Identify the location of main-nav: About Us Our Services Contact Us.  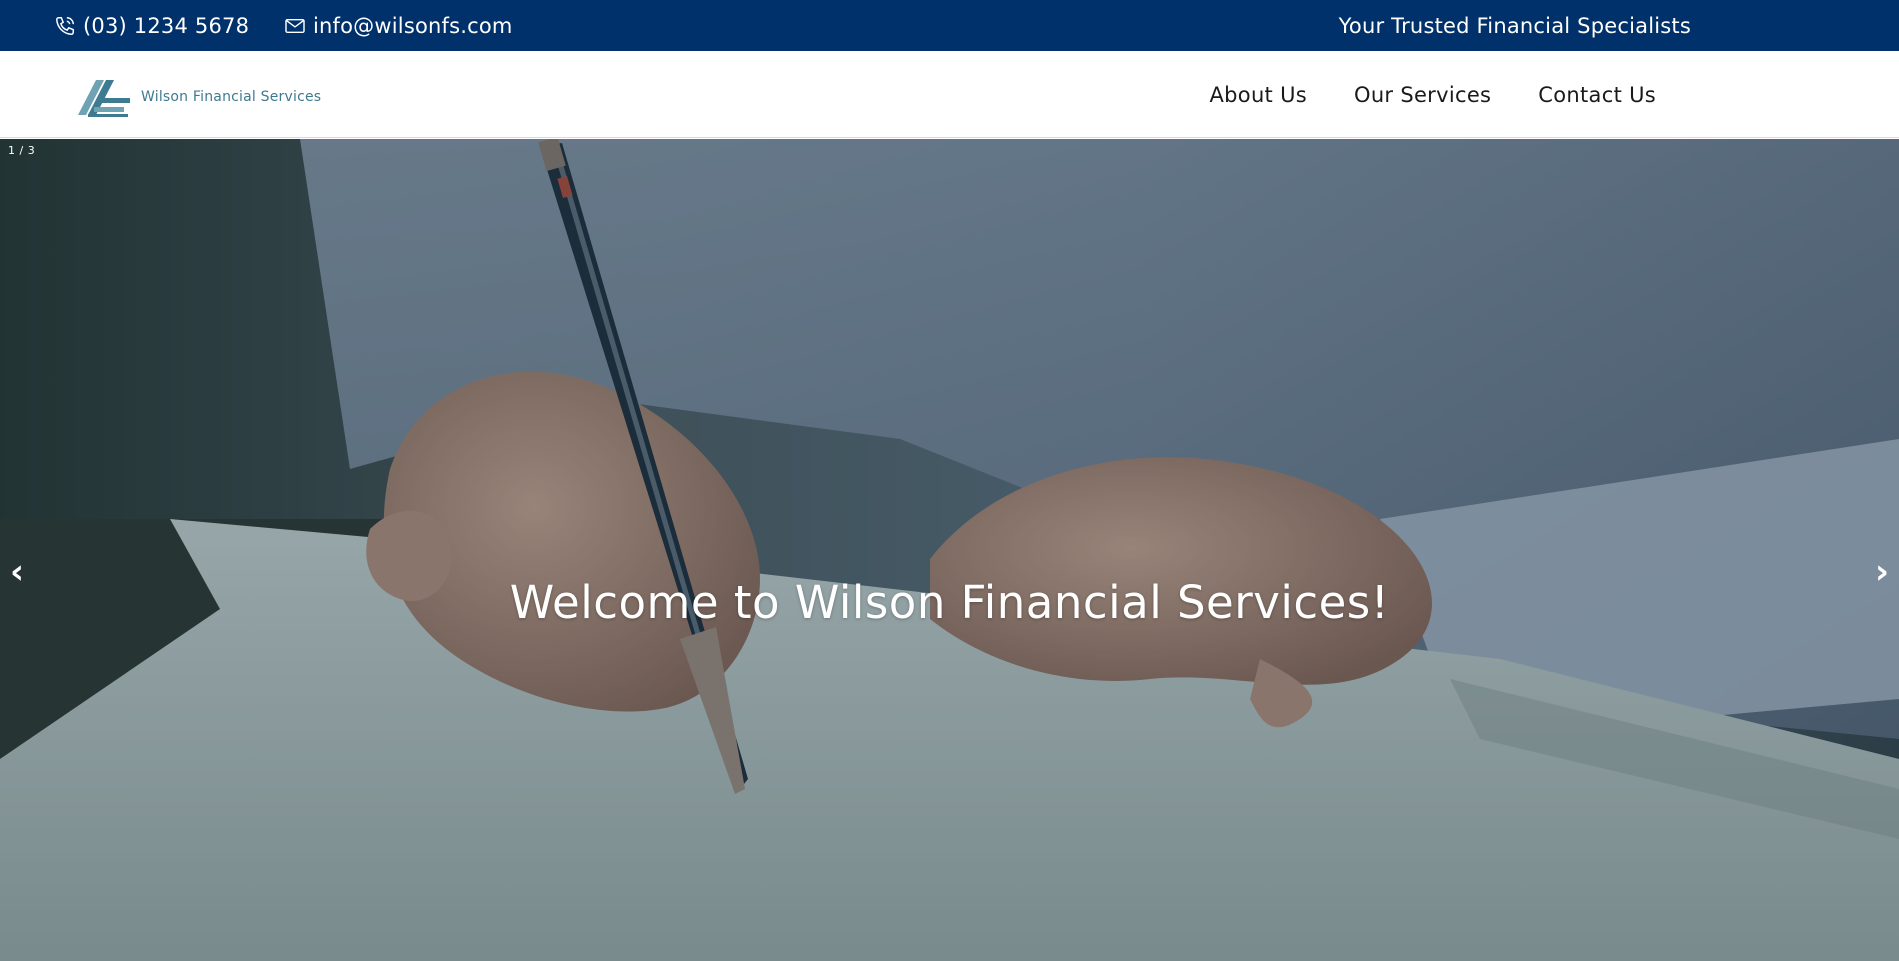
(1433, 94).